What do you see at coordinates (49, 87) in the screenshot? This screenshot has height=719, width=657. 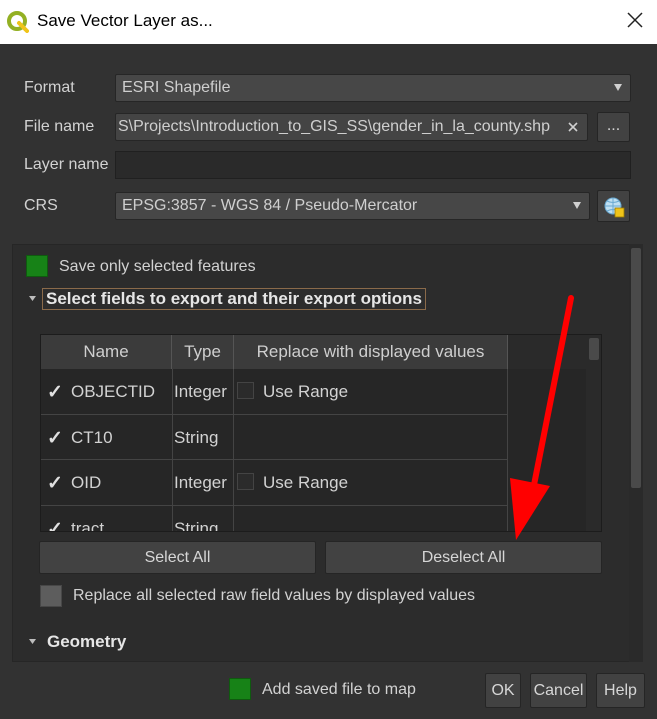 I see `format-label: Format` at bounding box center [49, 87].